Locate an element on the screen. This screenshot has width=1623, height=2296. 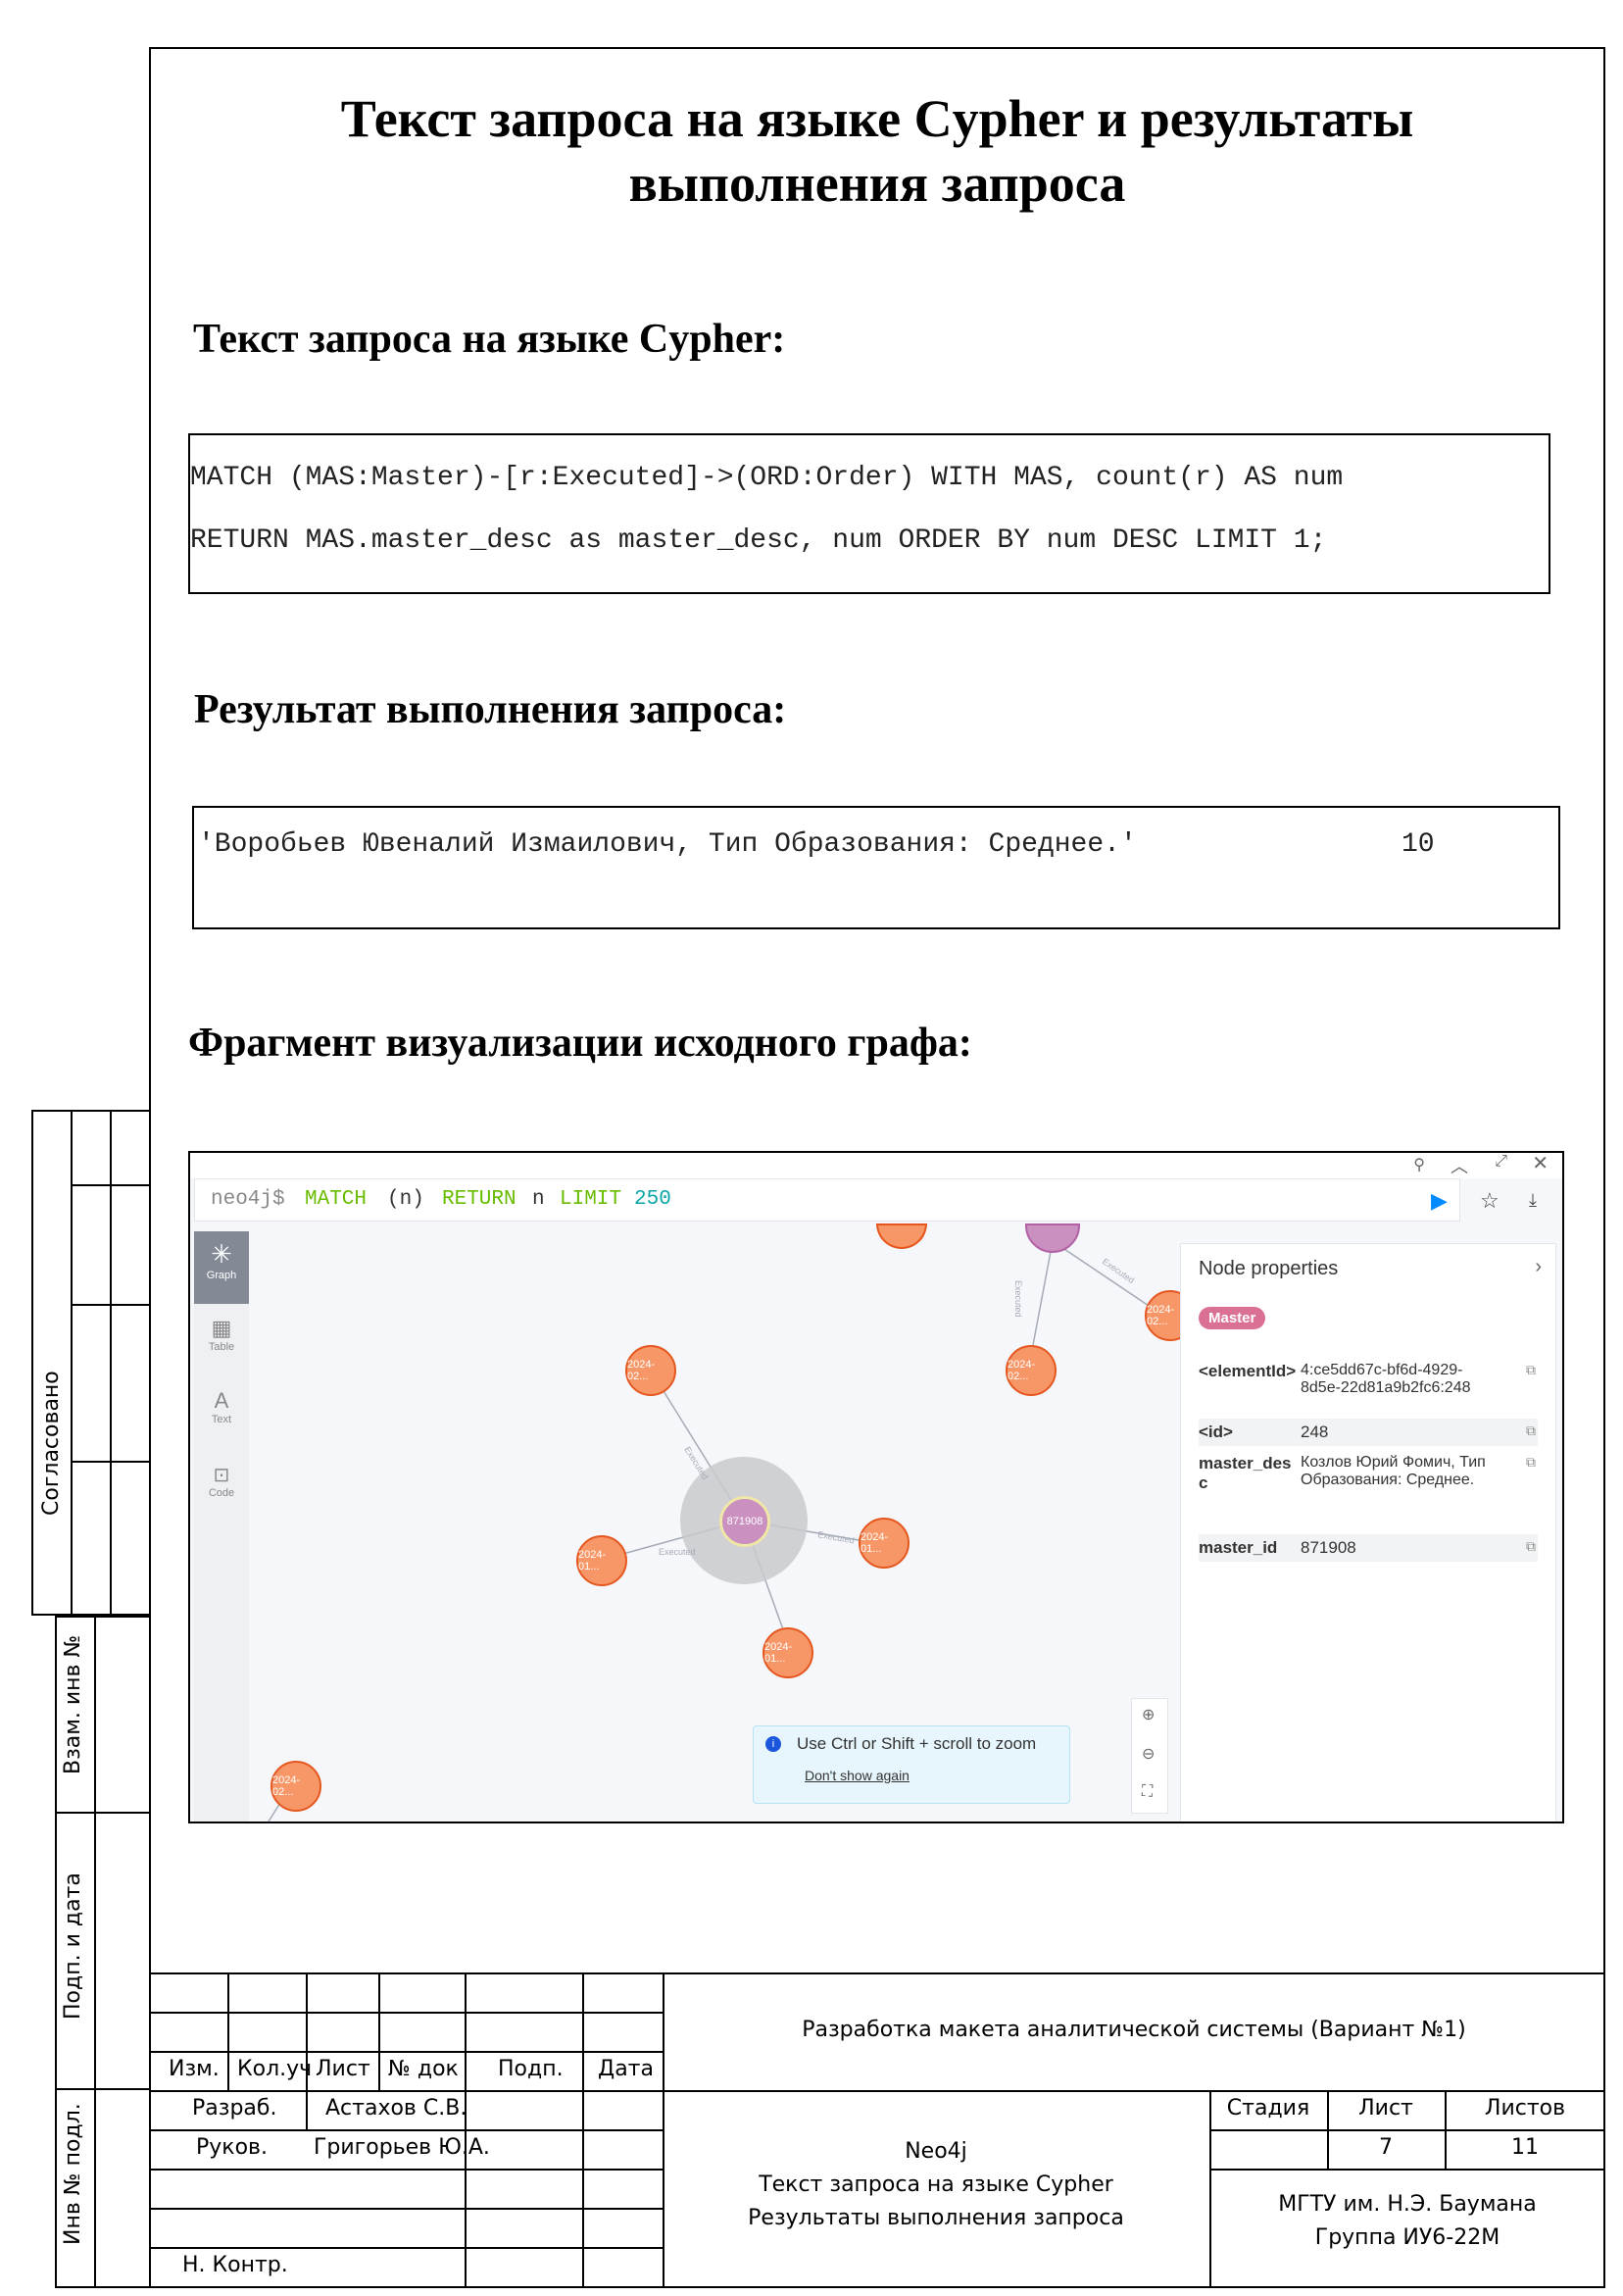
zoom-controls: ⊕ ⊖ ⛶ is located at coordinates (1150, 1756).